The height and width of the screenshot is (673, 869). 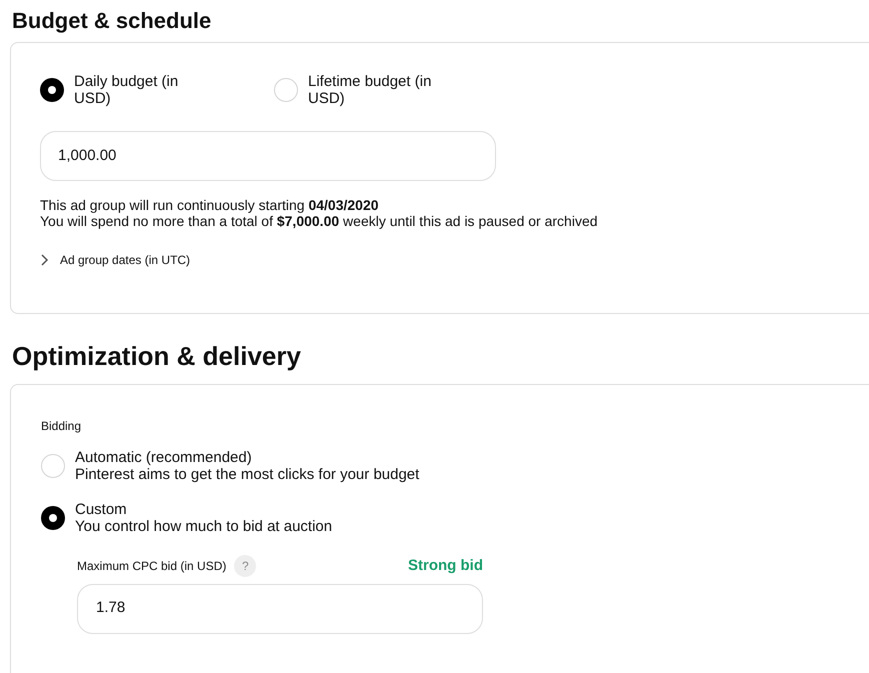 What do you see at coordinates (319, 221) in the screenshot?
I see `info-text: You will spend no more than a total of $7,000.00 weekly until this ad is paused or archived` at bounding box center [319, 221].